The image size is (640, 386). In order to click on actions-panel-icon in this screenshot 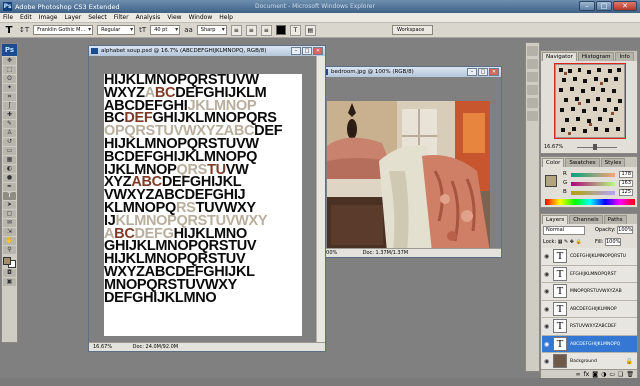, I will do `click(532, 64)`.